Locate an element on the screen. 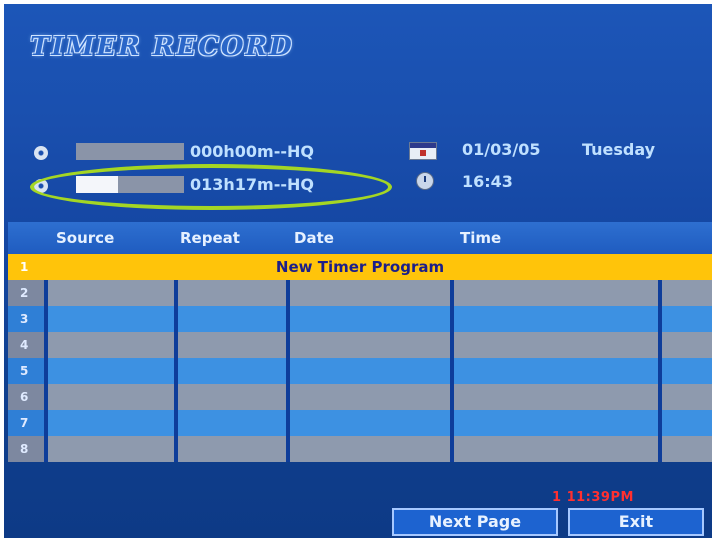 This screenshot has width=718, height=542. clock-icon is located at coordinates (425, 181).